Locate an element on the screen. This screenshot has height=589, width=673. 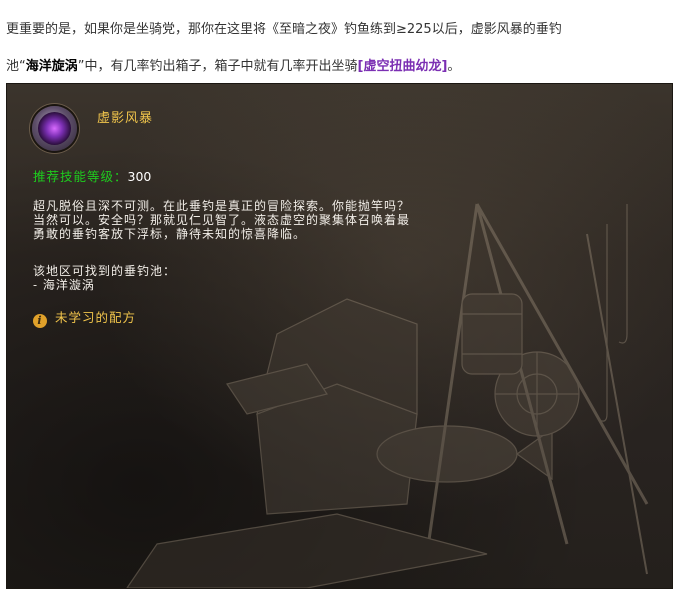
article-line2-suffix: 。 is located at coordinates (454, 66).